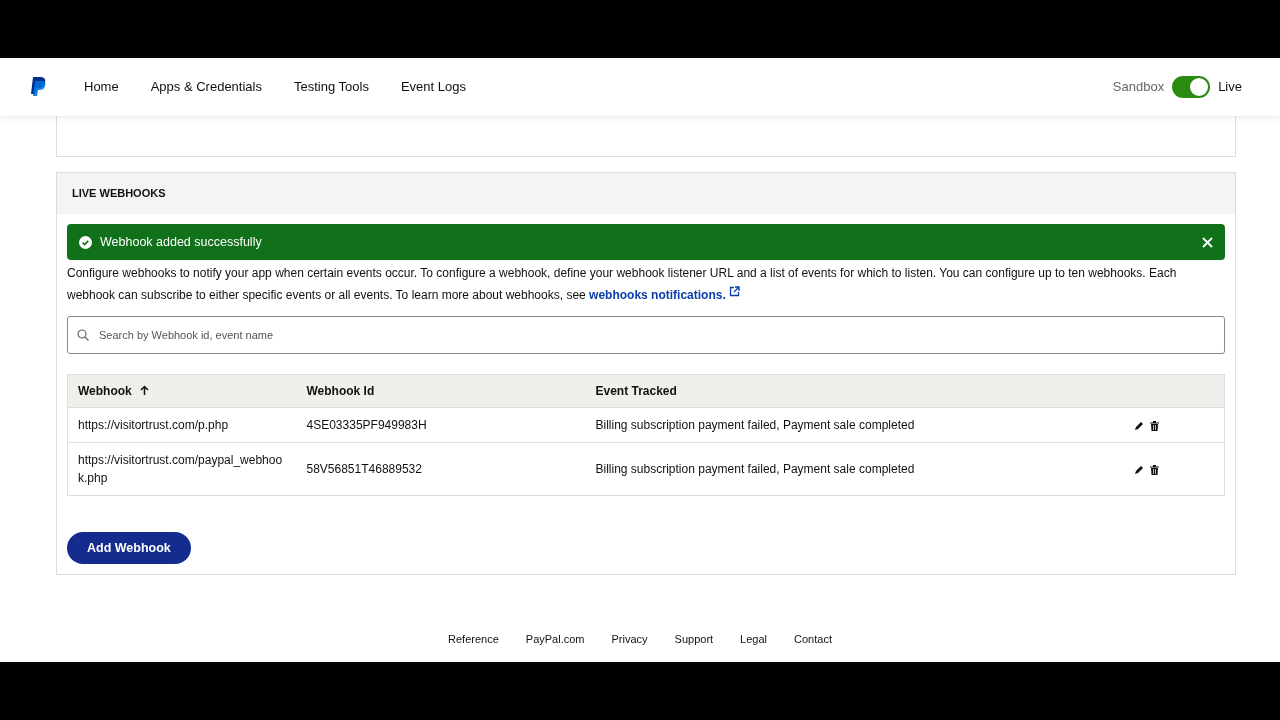 This screenshot has width=1280, height=720. I want to click on sort-arrow-icon, so click(144, 390).